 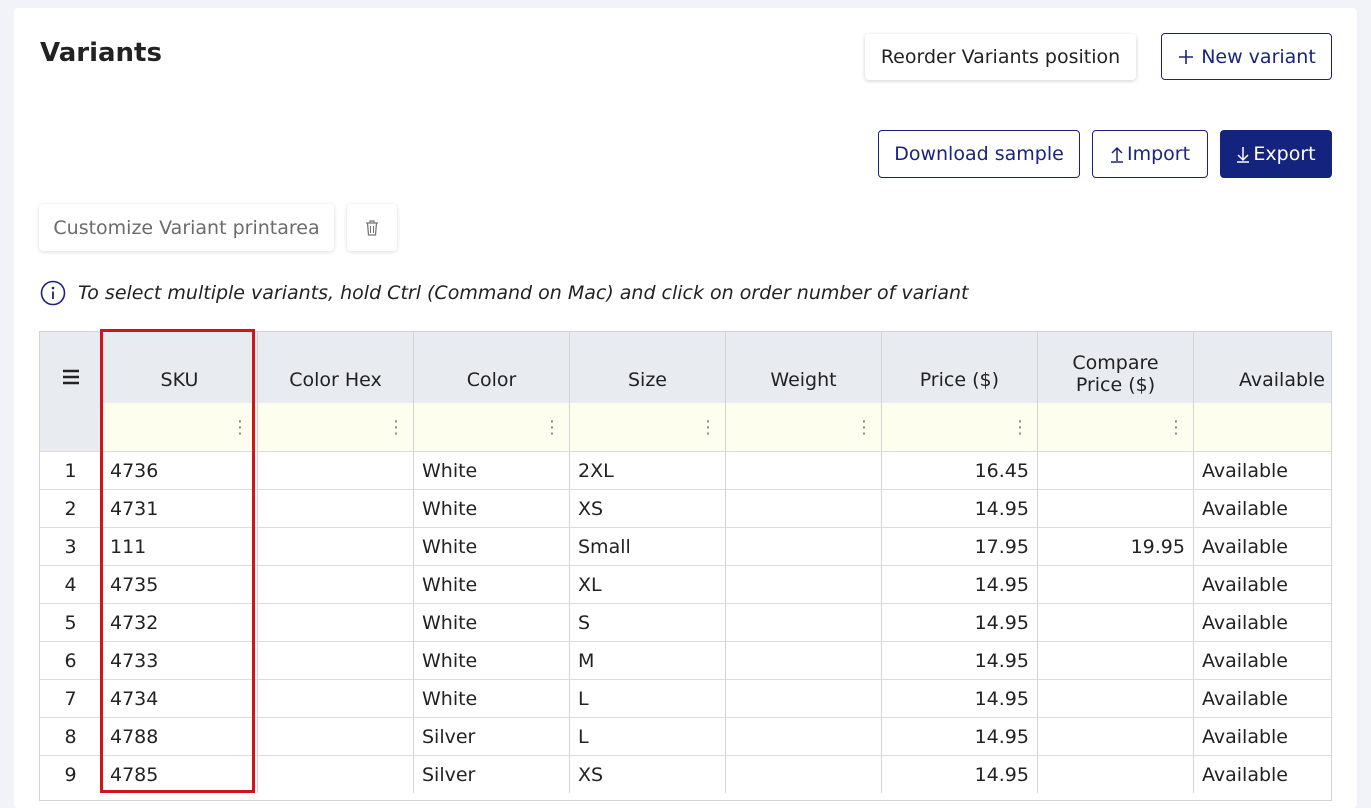 I want to click on column-header-price: Price ($), so click(x=960, y=367).